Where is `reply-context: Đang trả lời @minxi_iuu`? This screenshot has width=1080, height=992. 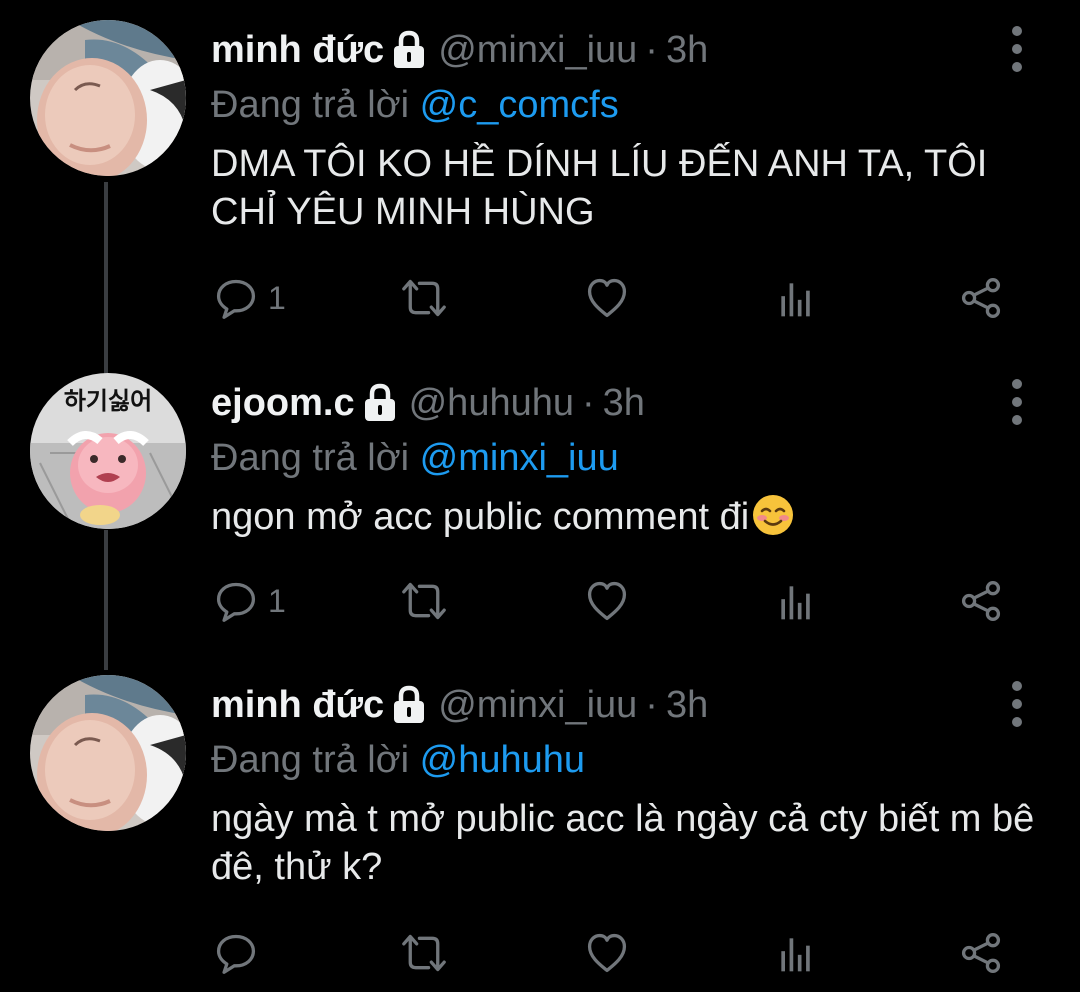
reply-context: Đang trả lời @minxi_iuu is located at coordinates (415, 458).